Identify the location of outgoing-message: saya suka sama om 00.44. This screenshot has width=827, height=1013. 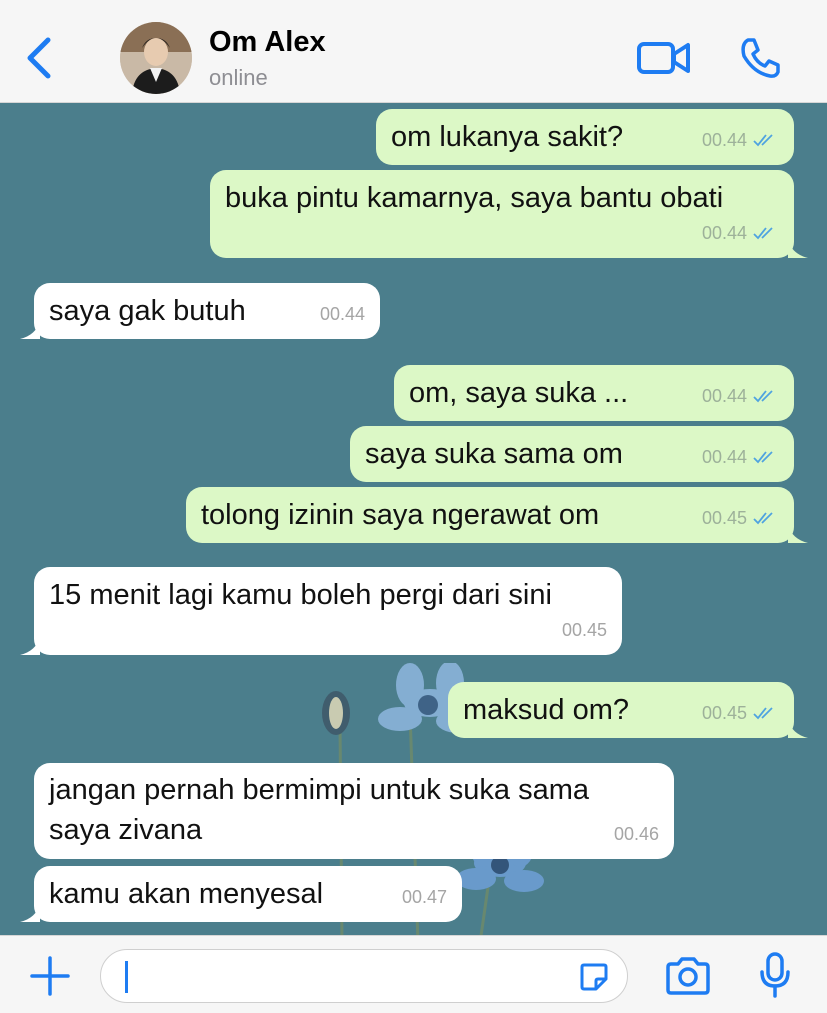
(572, 454).